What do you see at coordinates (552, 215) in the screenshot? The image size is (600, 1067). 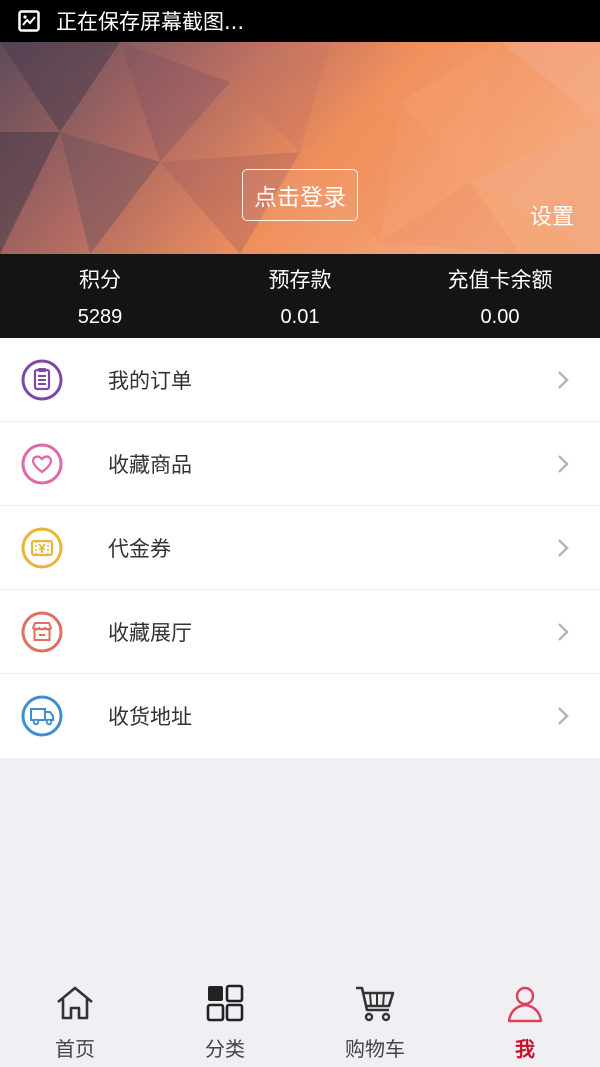 I see `settings-link: 设置` at bounding box center [552, 215].